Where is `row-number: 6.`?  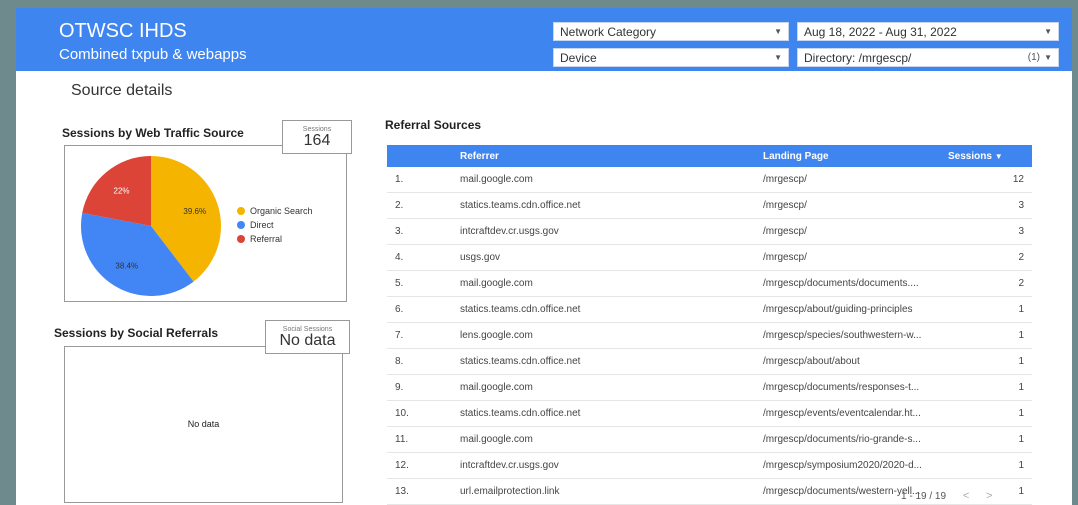
row-number: 6. is located at coordinates (423, 309).